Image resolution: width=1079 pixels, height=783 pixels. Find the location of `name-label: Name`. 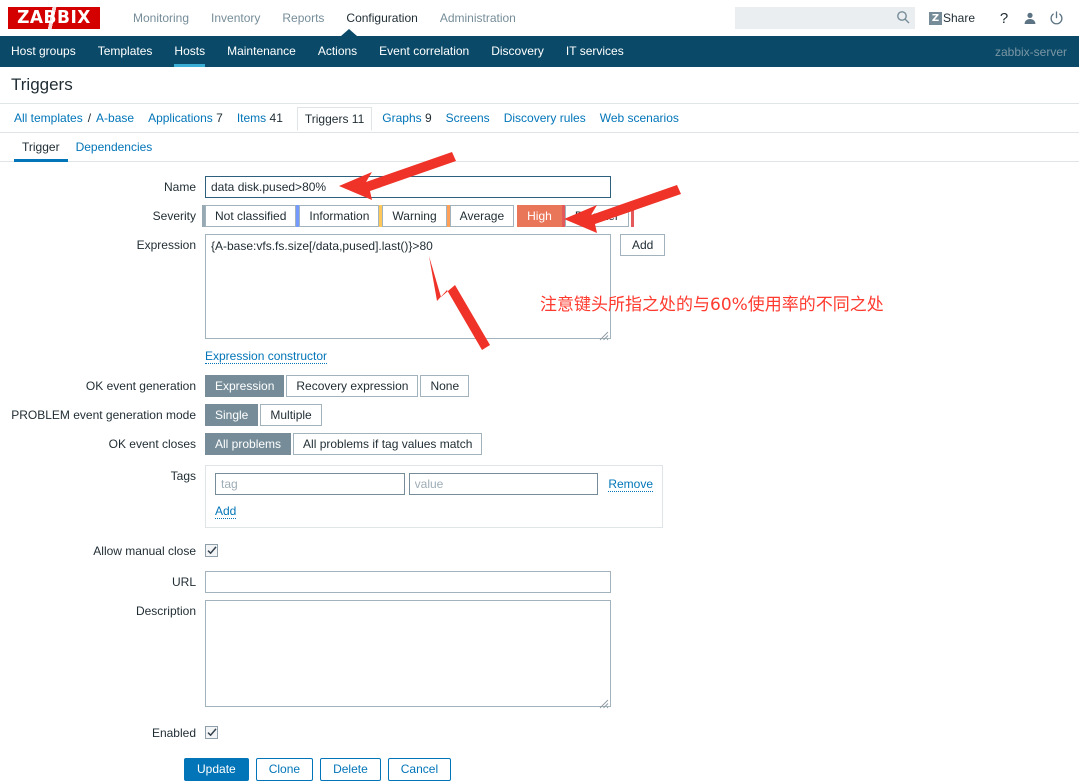

name-label: Name is located at coordinates (179, 187).